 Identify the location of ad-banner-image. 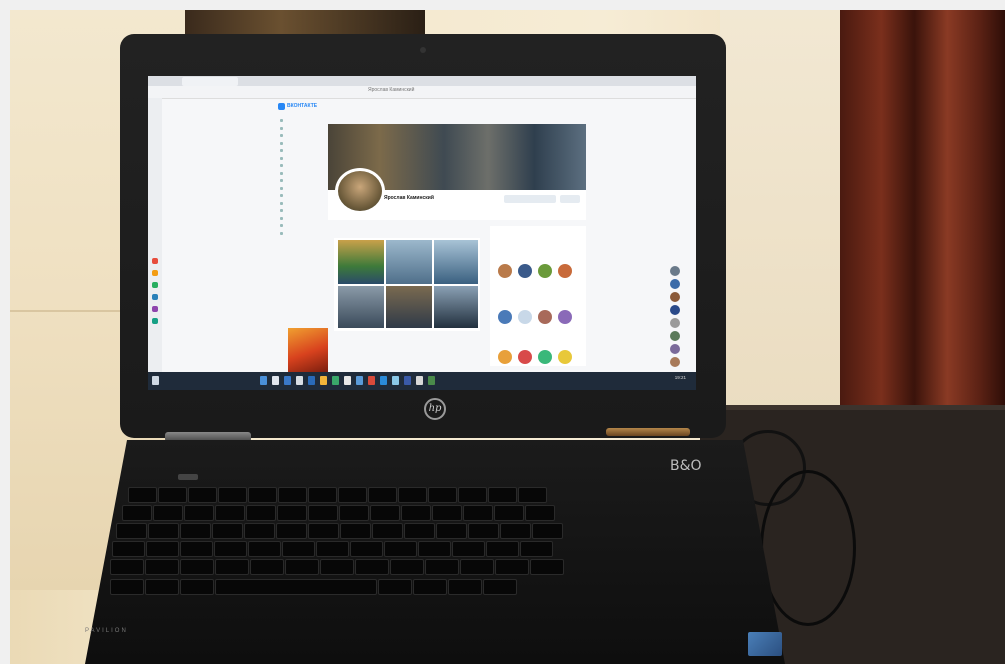
(308, 350).